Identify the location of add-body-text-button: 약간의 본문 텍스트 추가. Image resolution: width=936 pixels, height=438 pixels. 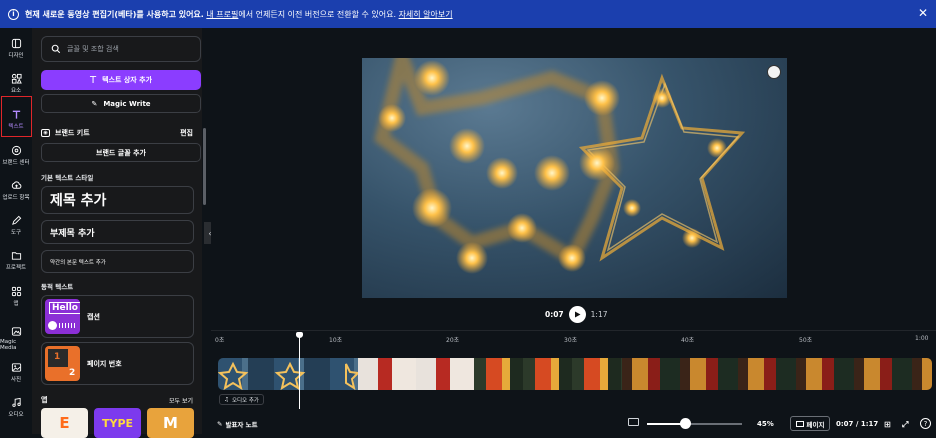
(117, 261).